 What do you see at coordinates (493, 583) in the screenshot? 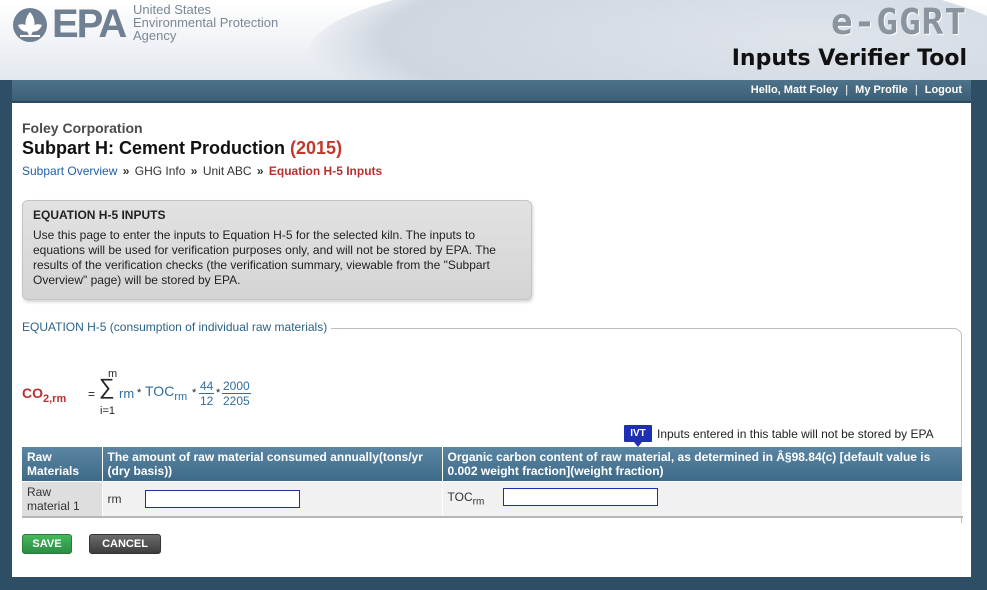
I see `page-footer-bar` at bounding box center [493, 583].